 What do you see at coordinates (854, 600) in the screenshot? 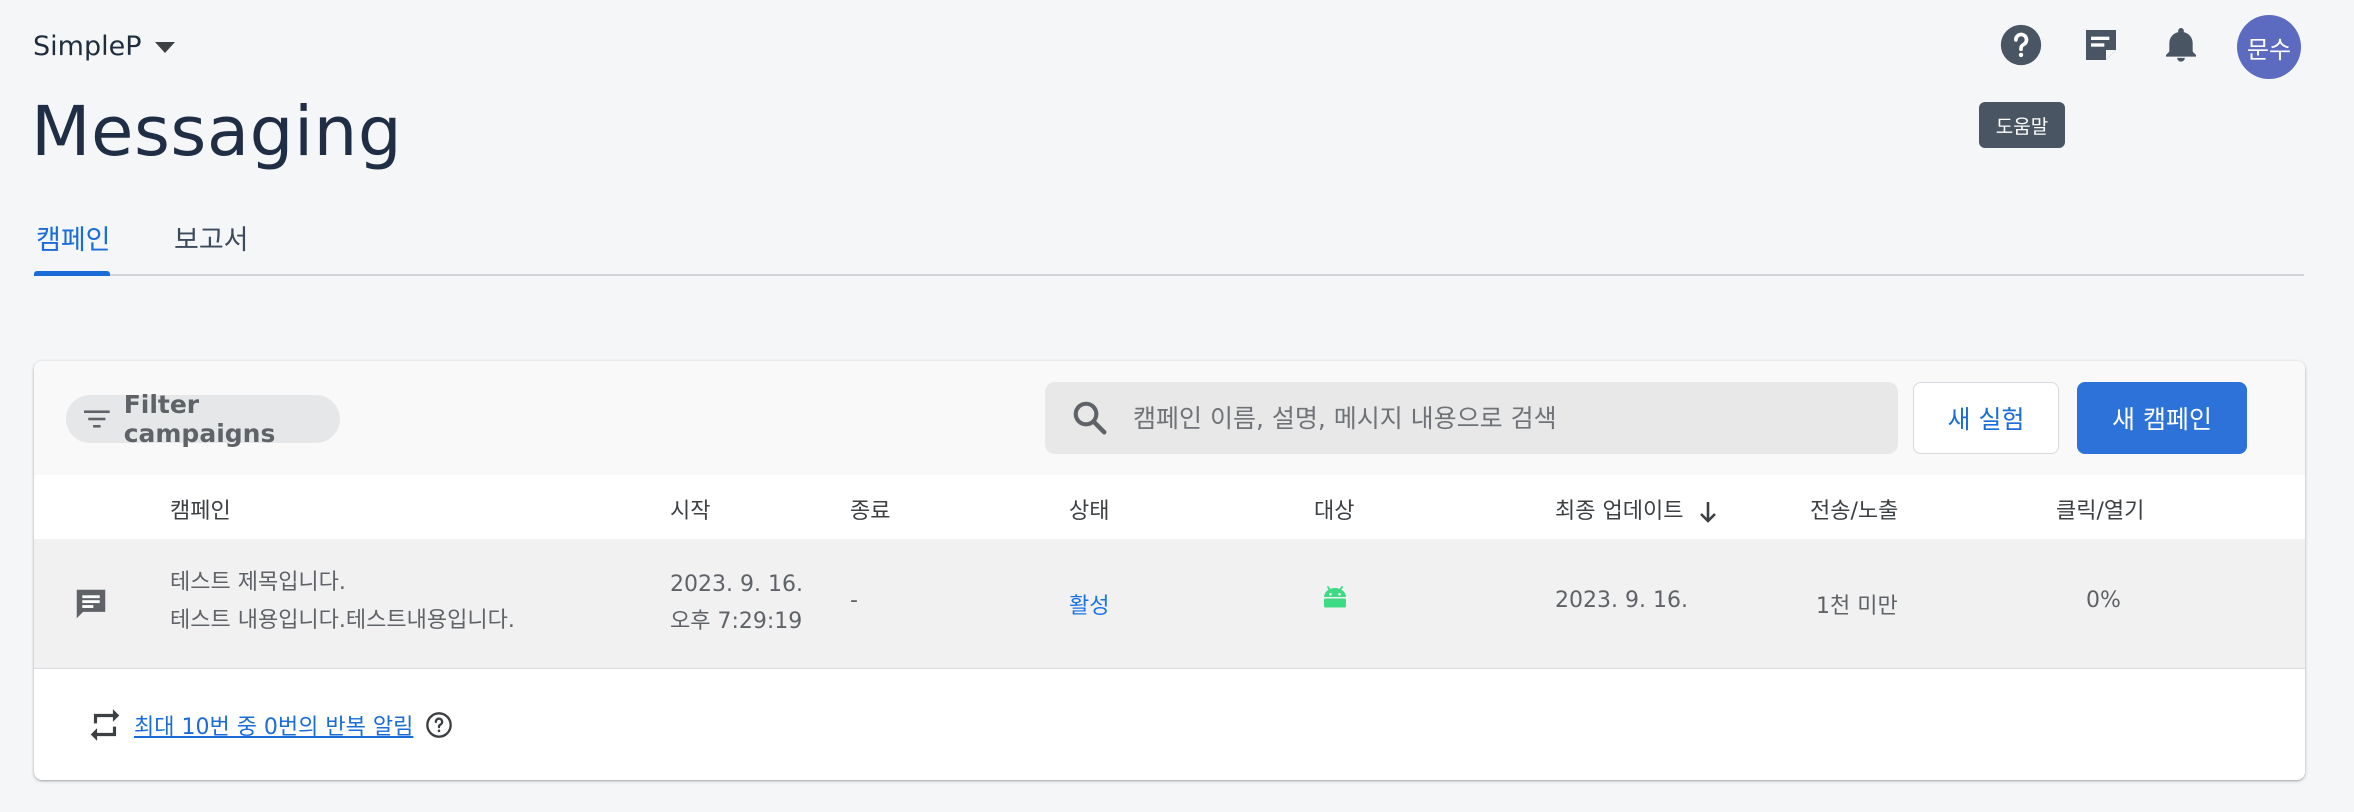
I see `end-date: -` at bounding box center [854, 600].